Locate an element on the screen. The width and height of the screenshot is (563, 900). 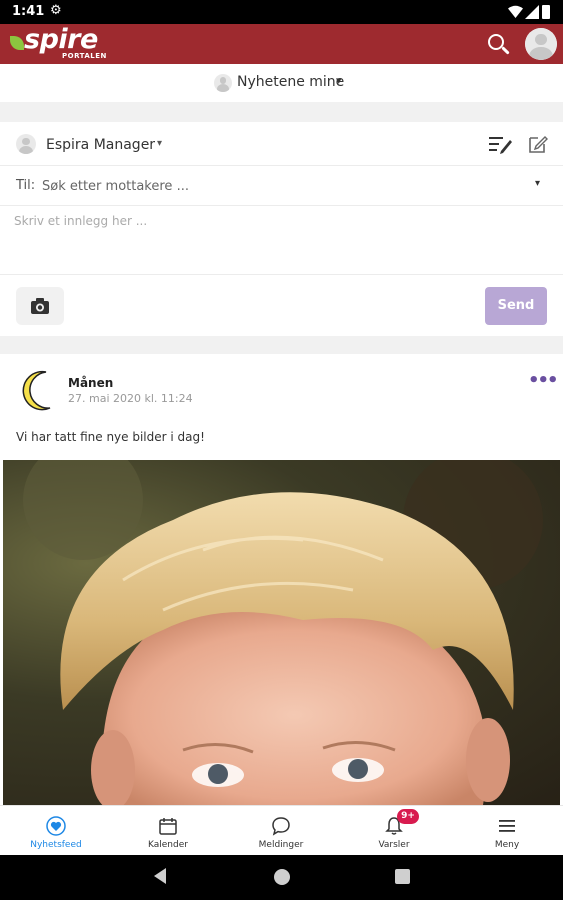
more-options-icon: ••• is located at coordinates (543, 380).